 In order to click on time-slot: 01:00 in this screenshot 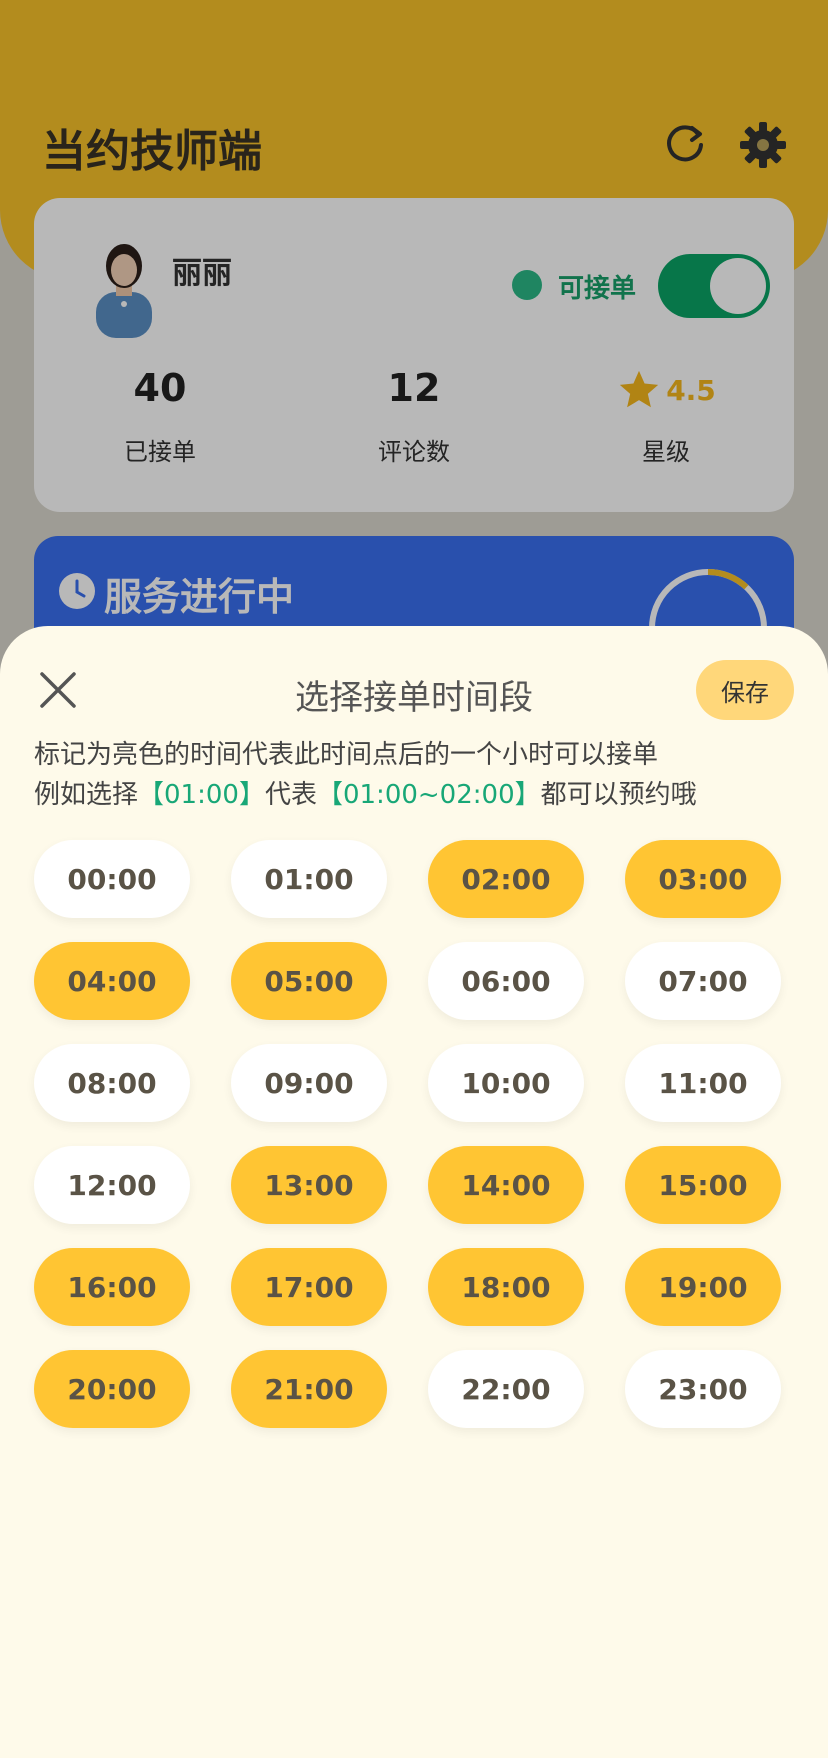, I will do `click(309, 879)`.